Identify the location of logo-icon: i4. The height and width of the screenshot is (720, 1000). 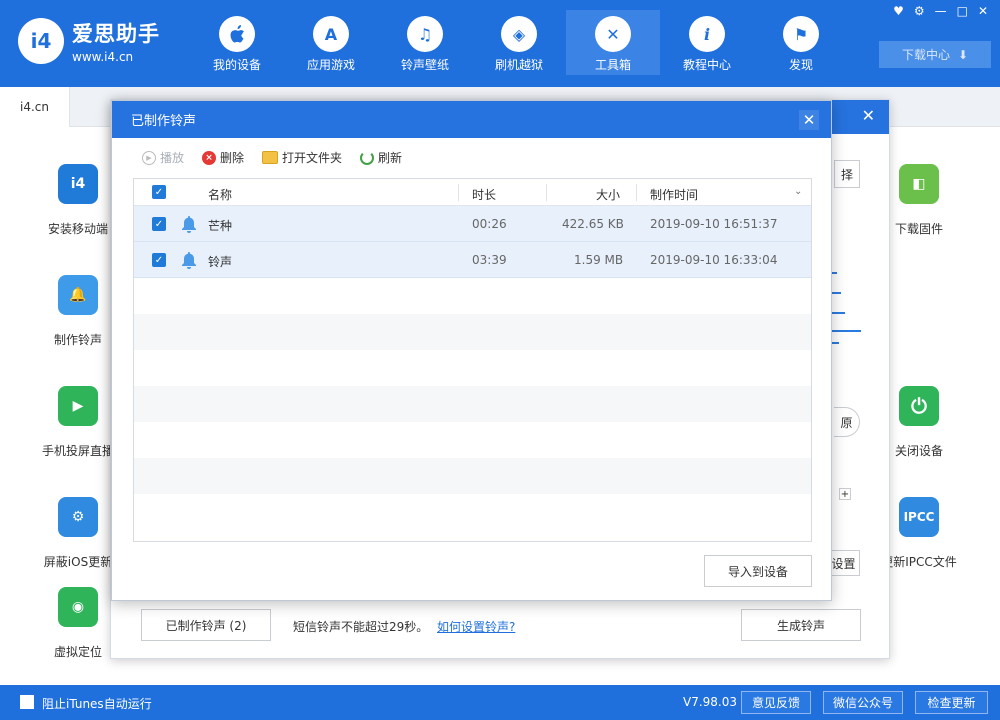
(41, 41).